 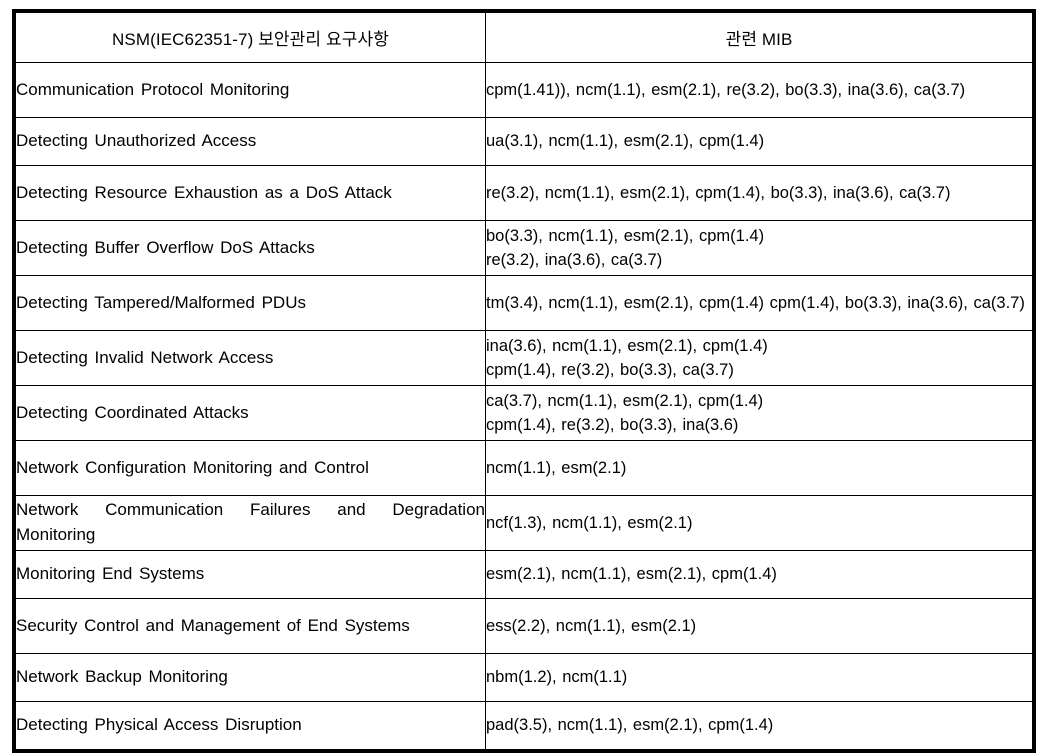 I want to click on requirement-cell: Detecting Unauthorized Access, so click(x=250, y=141).